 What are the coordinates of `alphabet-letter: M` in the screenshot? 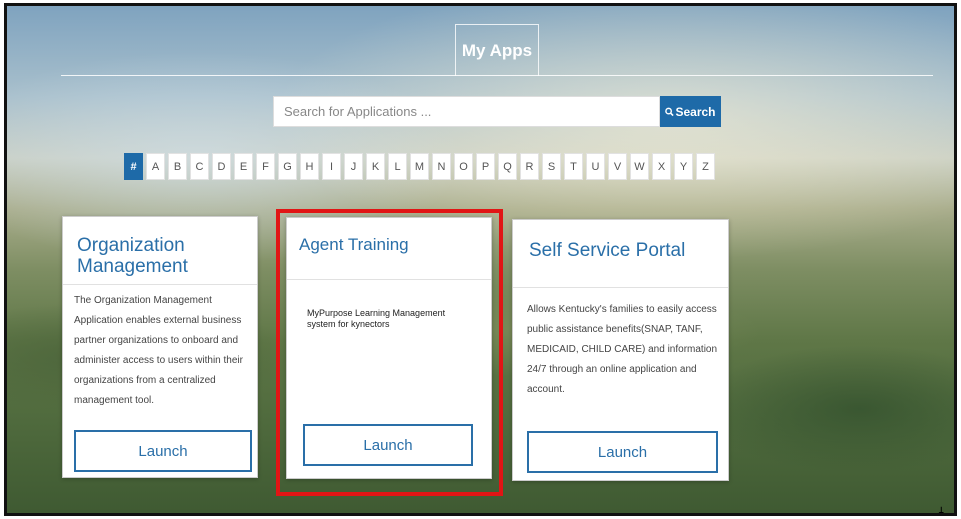 It's located at (419, 166).